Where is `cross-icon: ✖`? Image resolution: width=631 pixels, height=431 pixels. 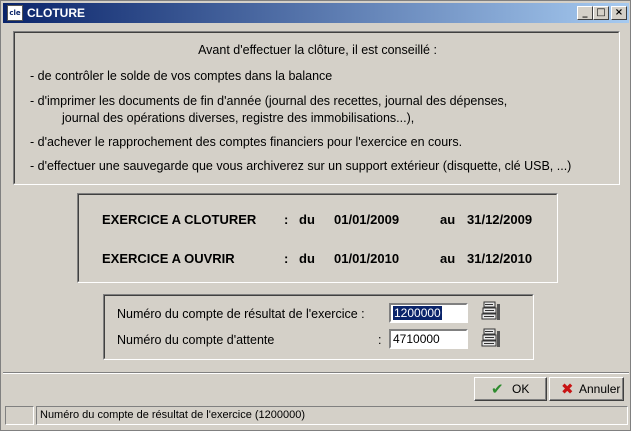 cross-icon: ✖ is located at coordinates (567, 389).